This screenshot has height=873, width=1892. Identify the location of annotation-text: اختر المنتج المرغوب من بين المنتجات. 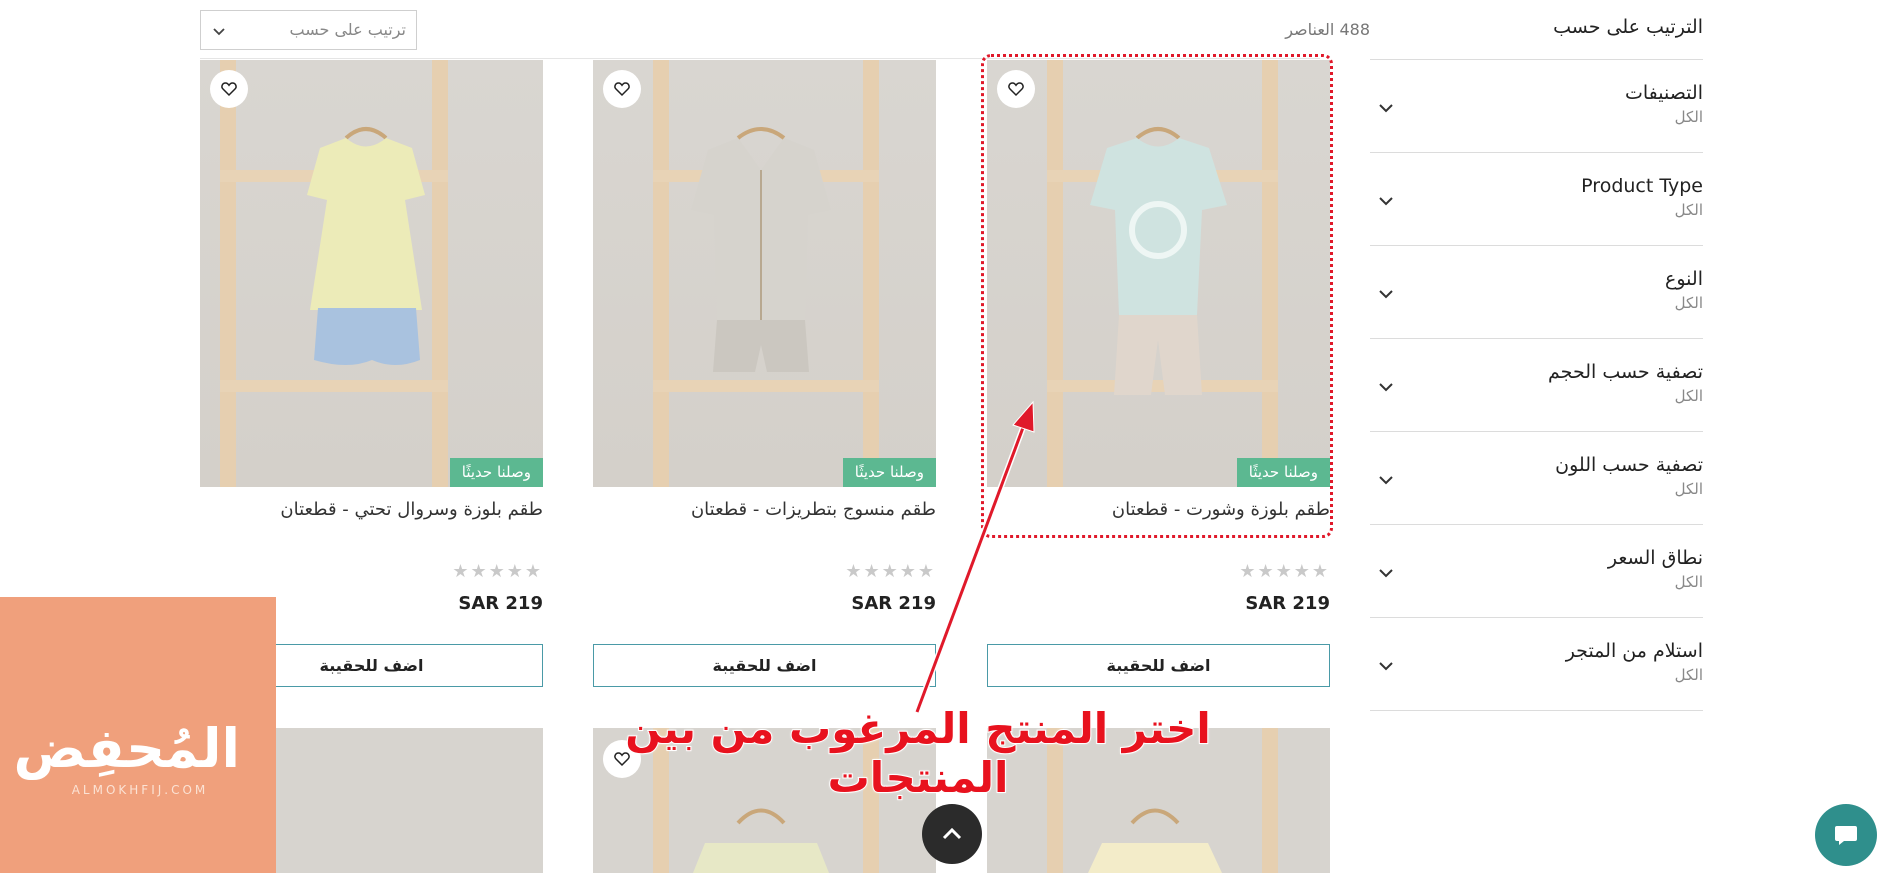
(918, 753).